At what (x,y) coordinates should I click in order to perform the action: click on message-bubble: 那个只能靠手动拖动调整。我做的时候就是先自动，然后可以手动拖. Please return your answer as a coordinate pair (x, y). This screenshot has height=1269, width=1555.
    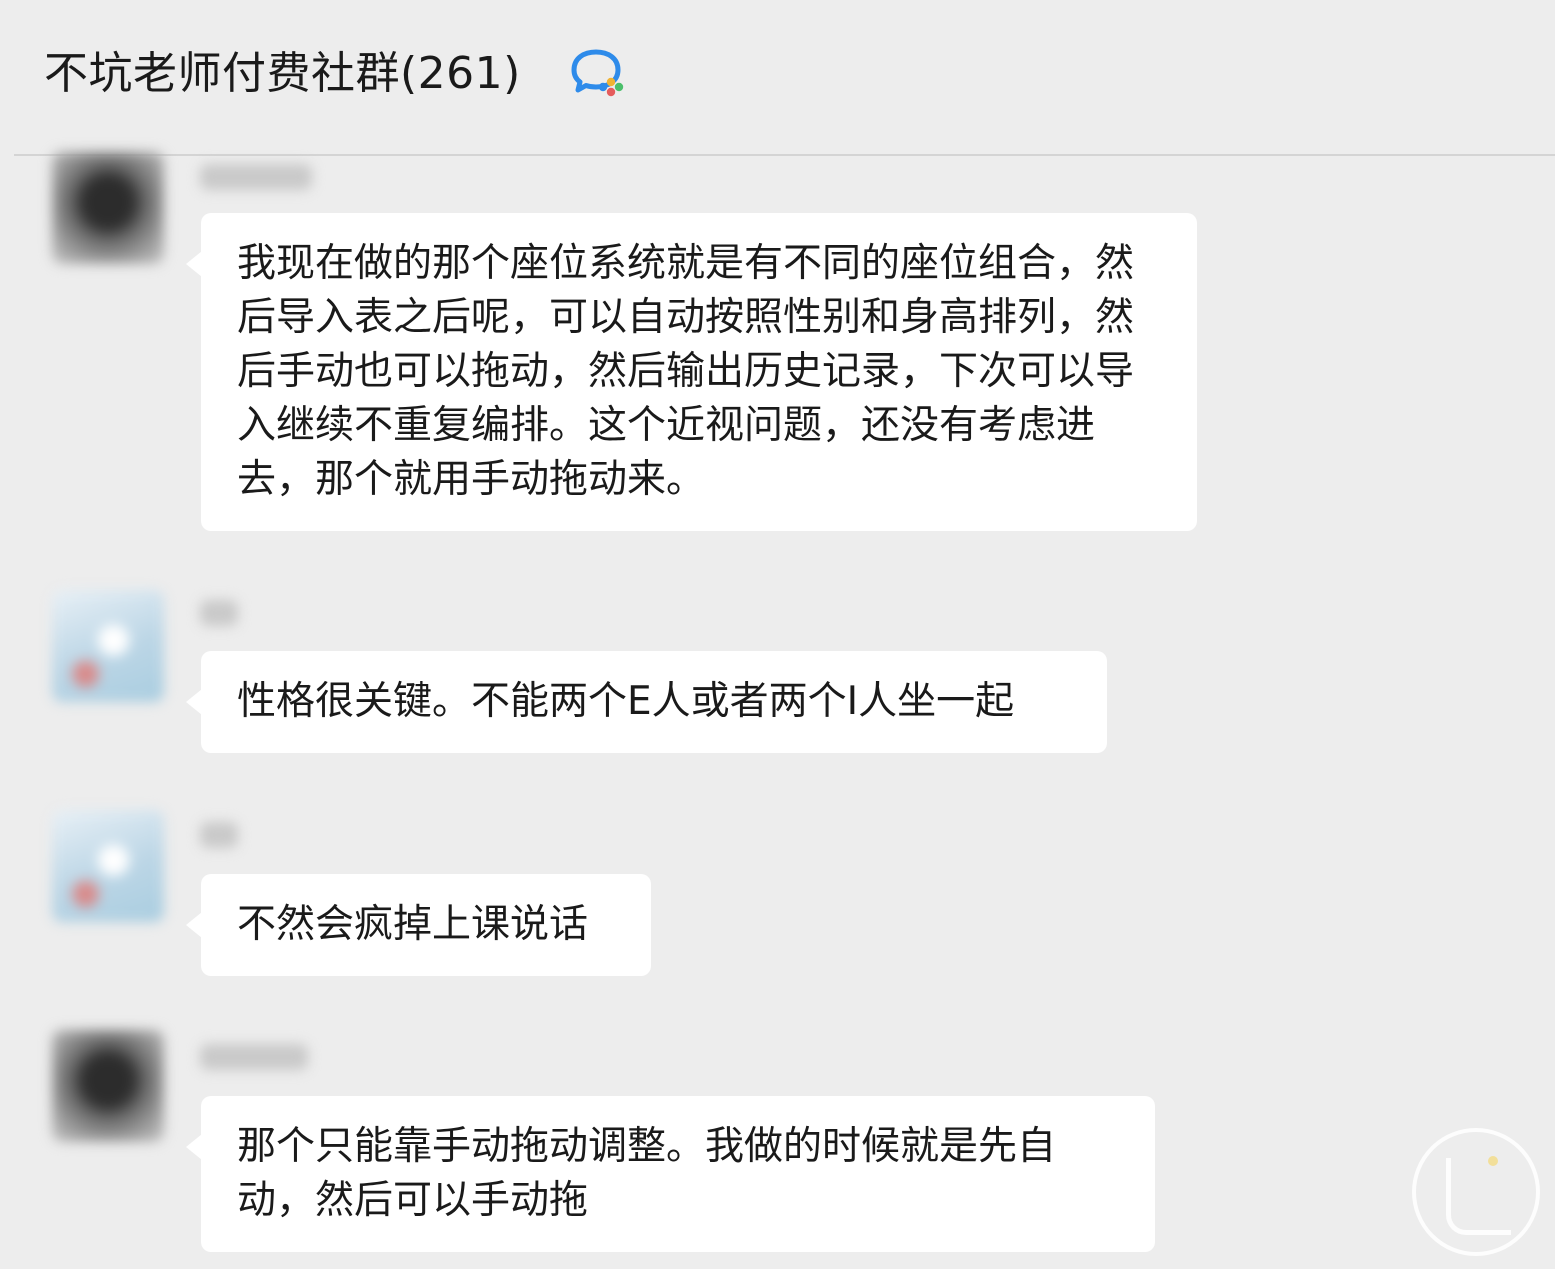
    Looking at the image, I should click on (670, 1174).